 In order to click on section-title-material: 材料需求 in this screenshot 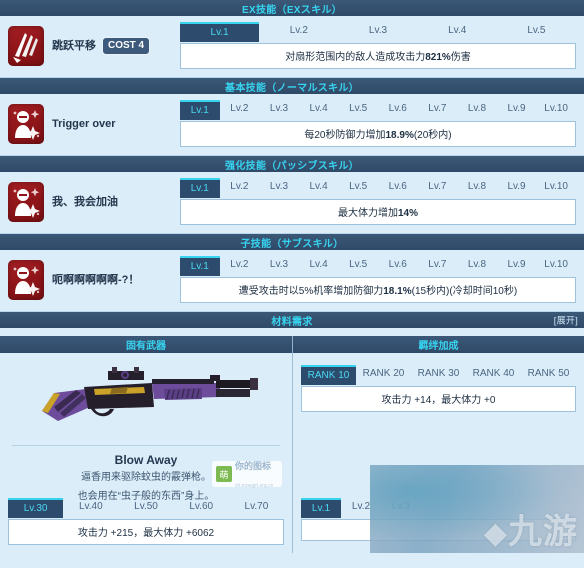, I will do `click(292, 322)`.